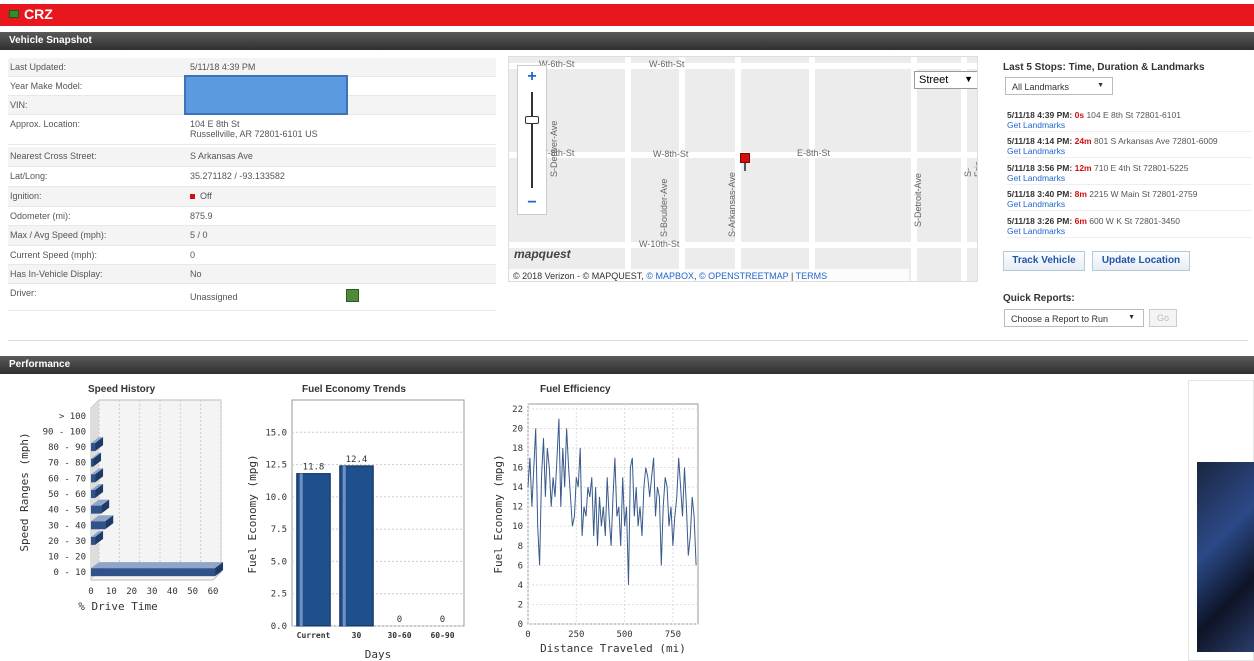 Image resolution: width=1254 pixels, height=661 pixels. Describe the element at coordinates (613, 648) in the screenshot. I see `x-axis-label: Distance Traveled (mi)` at that location.